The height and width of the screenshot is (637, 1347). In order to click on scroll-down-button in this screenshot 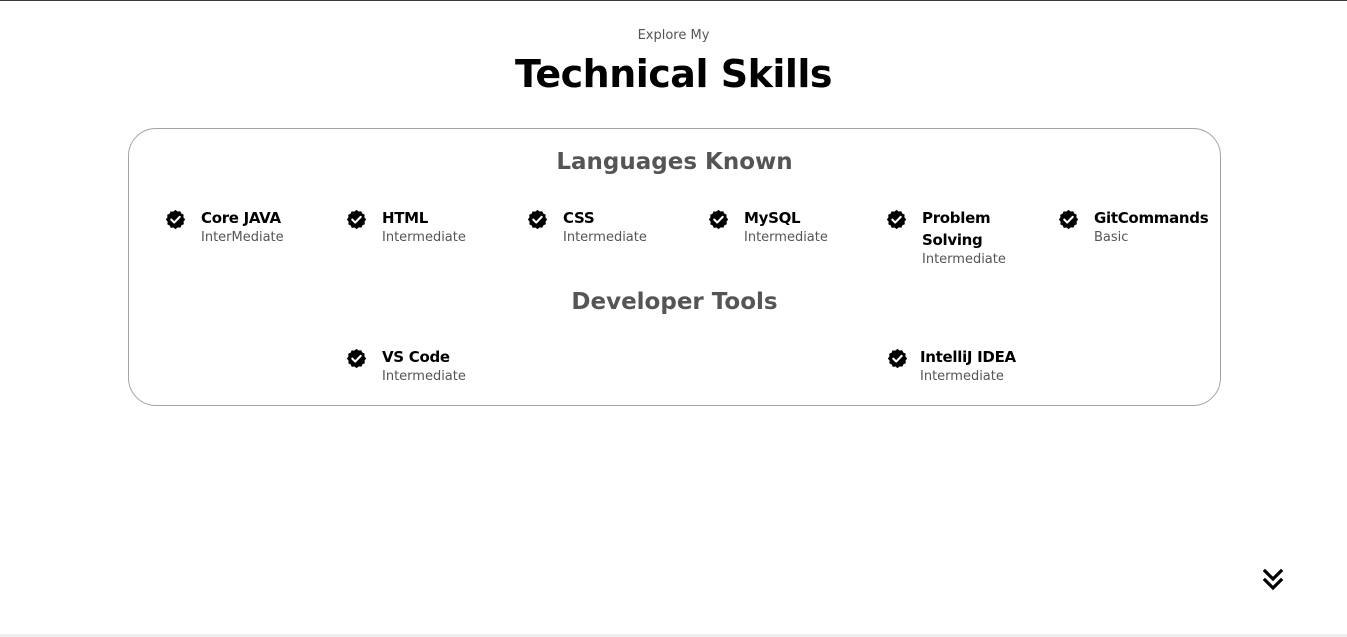, I will do `click(1273, 580)`.